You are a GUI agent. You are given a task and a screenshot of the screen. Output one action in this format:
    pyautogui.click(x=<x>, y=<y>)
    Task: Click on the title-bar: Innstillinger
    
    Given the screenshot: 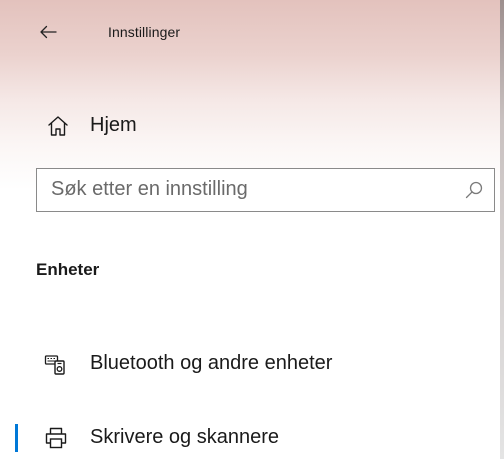 What is the action you would take?
    pyautogui.click(x=250, y=32)
    